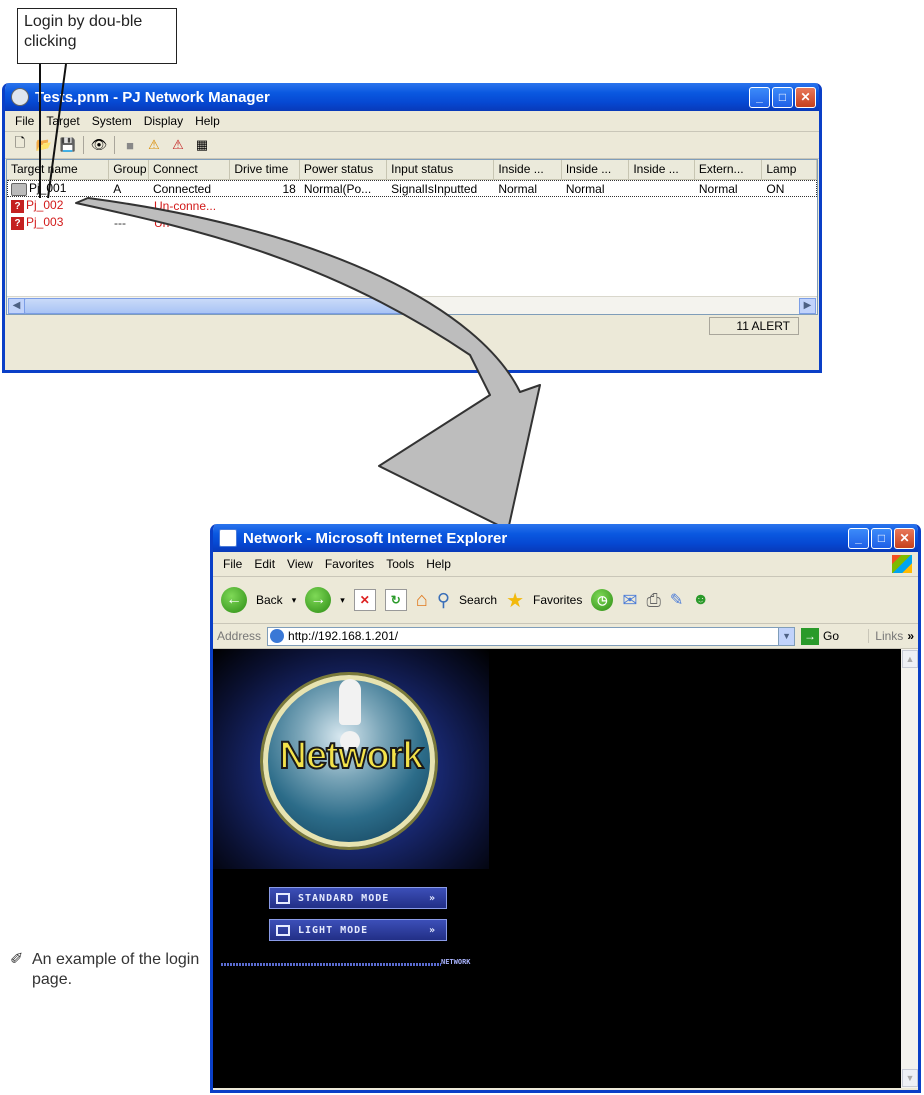 The image size is (924, 1095). I want to click on col-connect: Connect, so click(190, 169).